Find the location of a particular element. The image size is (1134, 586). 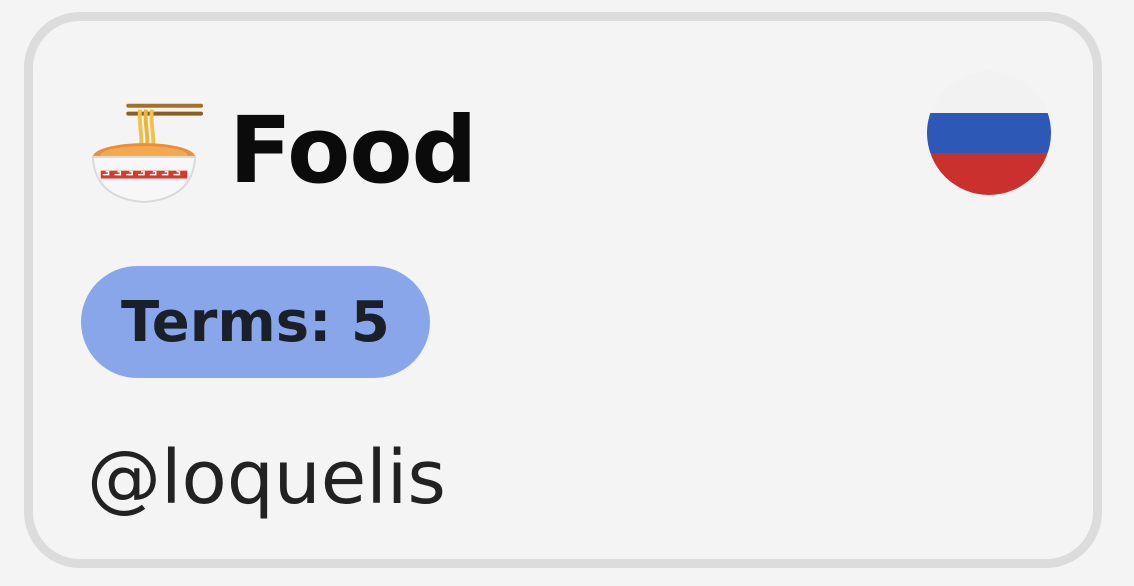

russia-flag-icon is located at coordinates (989, 133).